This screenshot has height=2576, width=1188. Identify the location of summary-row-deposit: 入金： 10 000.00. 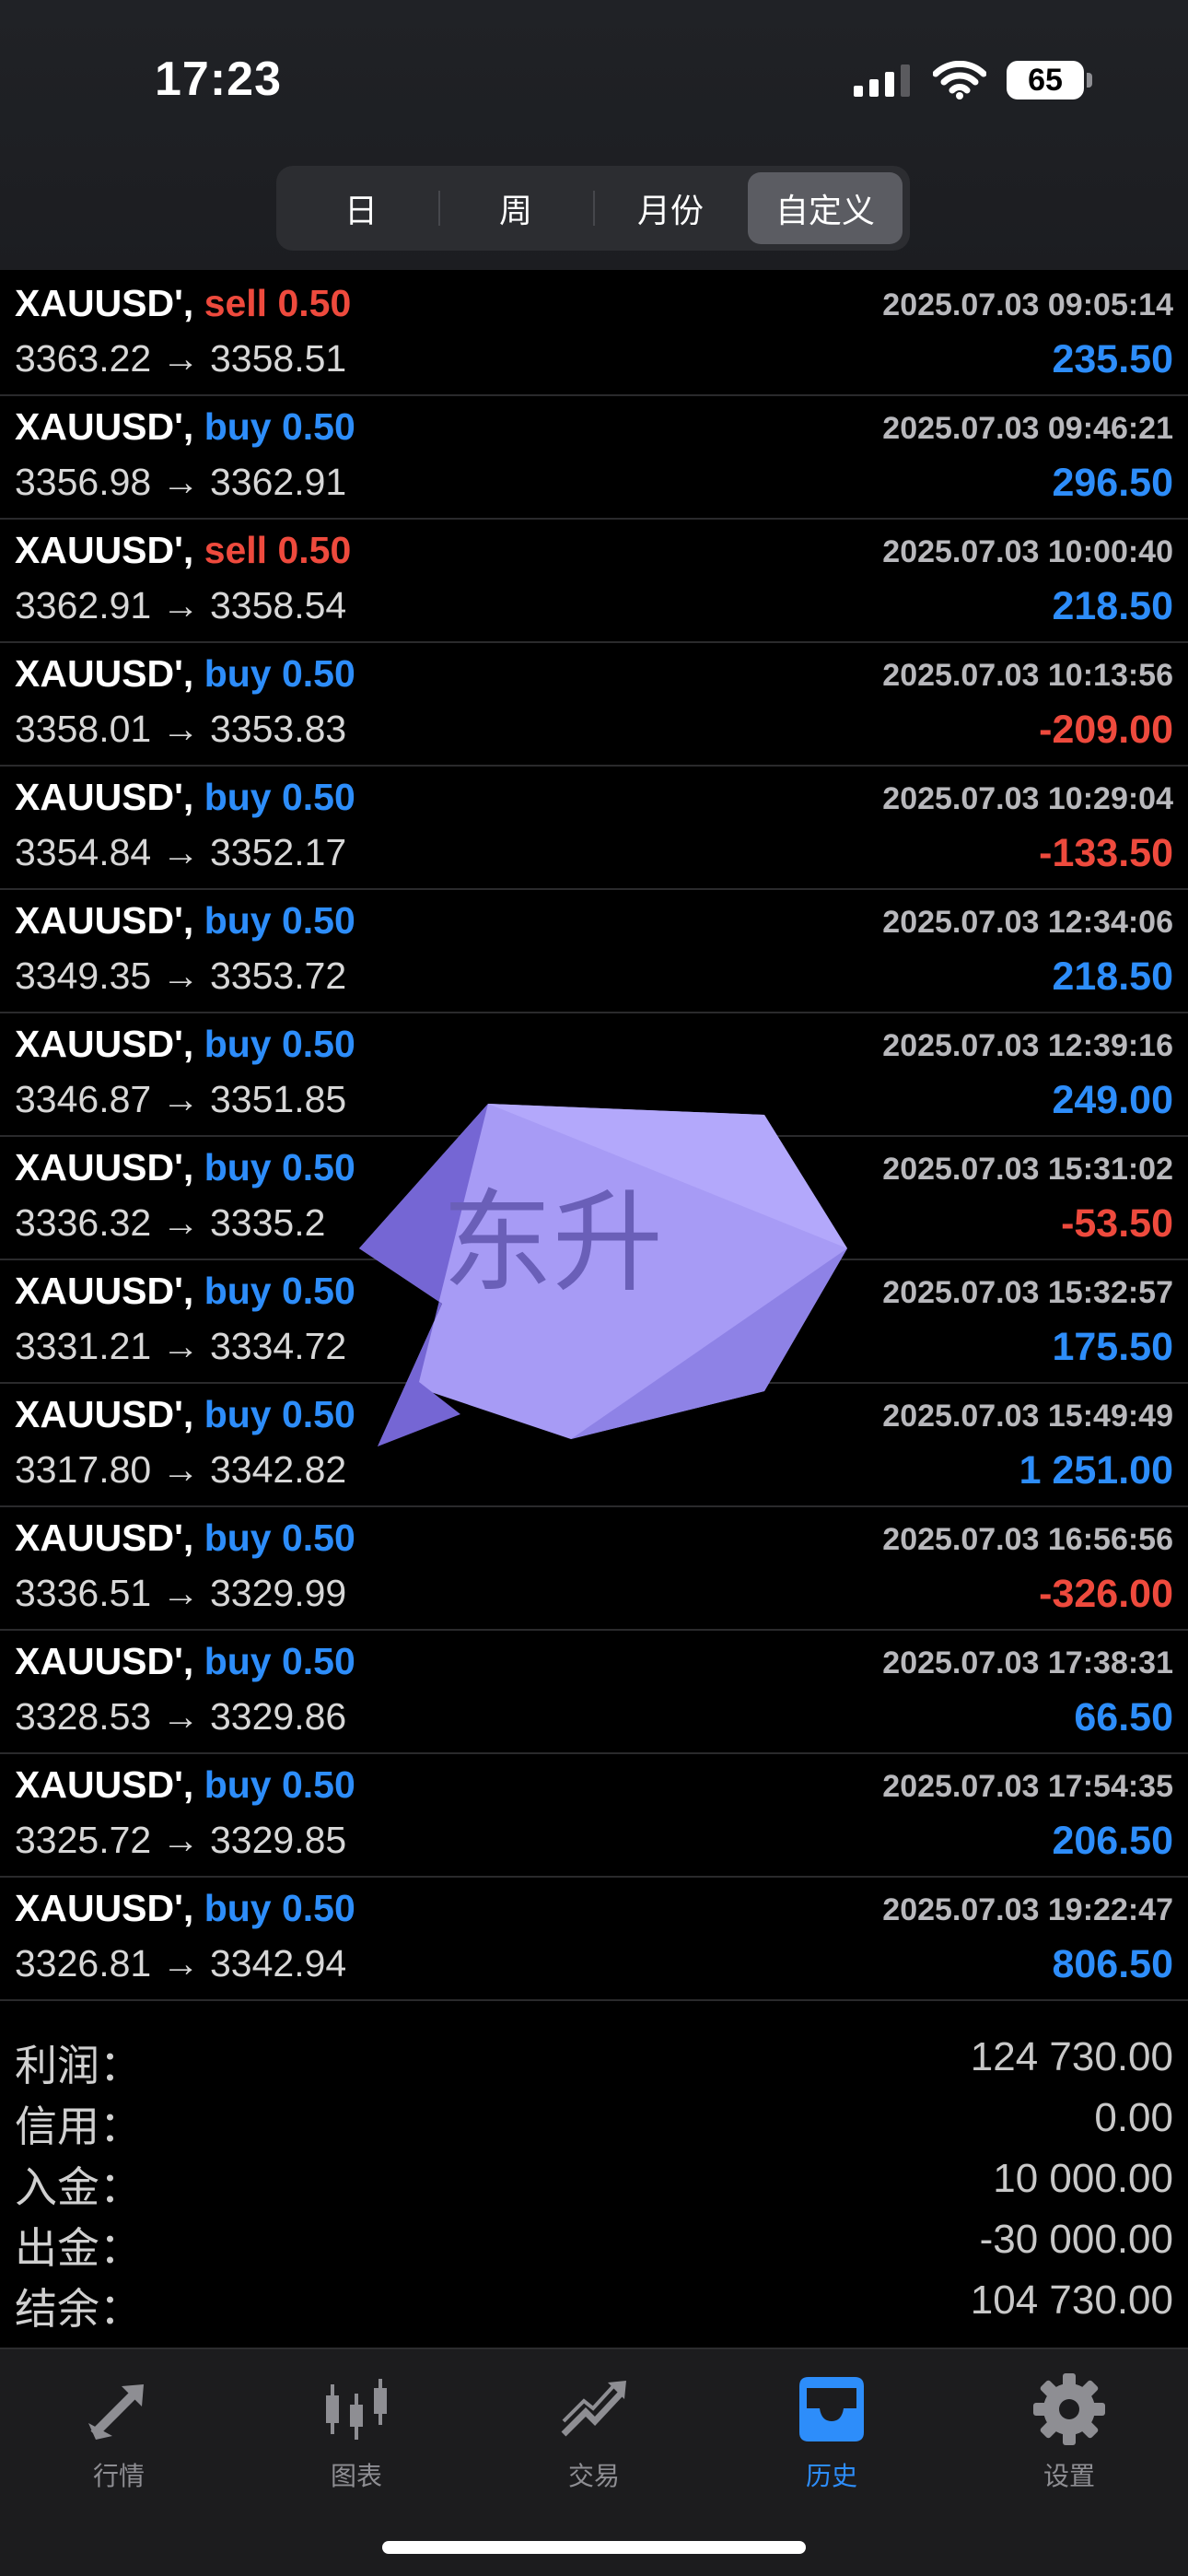
(594, 2180).